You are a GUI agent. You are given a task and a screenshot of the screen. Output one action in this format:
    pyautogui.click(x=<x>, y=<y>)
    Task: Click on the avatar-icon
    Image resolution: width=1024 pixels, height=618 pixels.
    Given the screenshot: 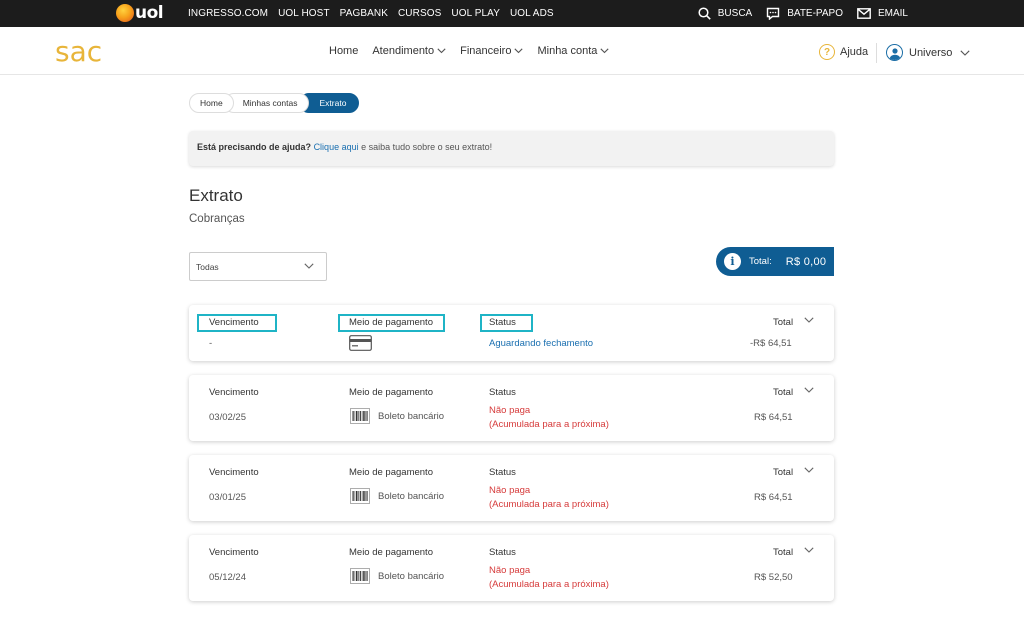 What is the action you would take?
    pyautogui.click(x=894, y=52)
    